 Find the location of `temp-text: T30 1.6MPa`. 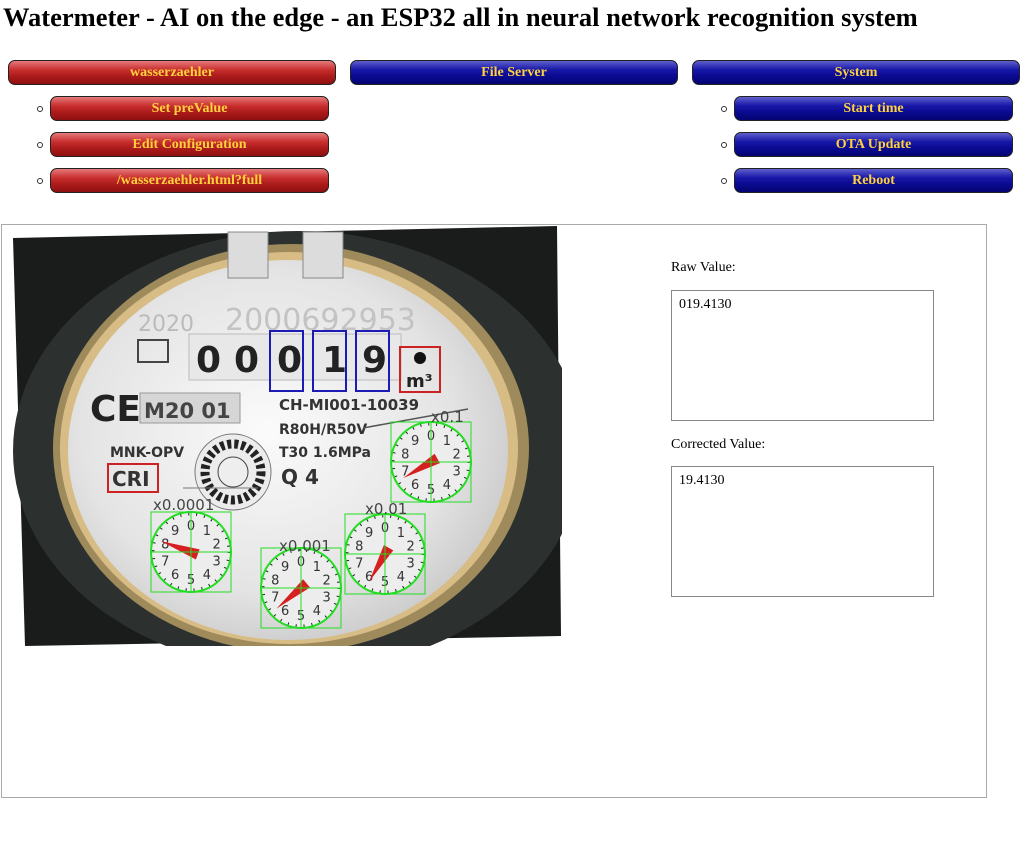

temp-text: T30 1.6MPa is located at coordinates (325, 453).